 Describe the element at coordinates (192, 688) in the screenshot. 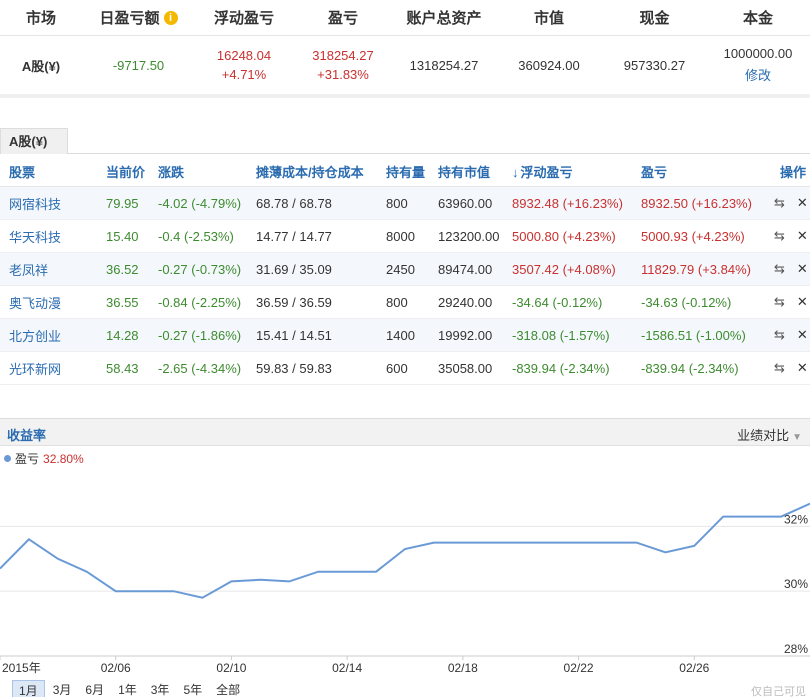

I see `range-button: 5年` at that location.